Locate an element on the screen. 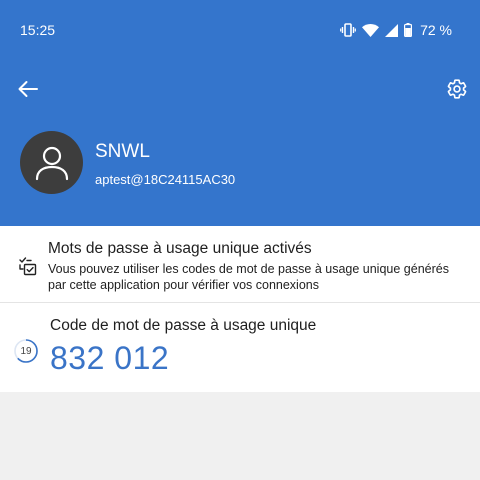 This screenshot has width=480, height=480. settings-button is located at coordinates (457, 89).